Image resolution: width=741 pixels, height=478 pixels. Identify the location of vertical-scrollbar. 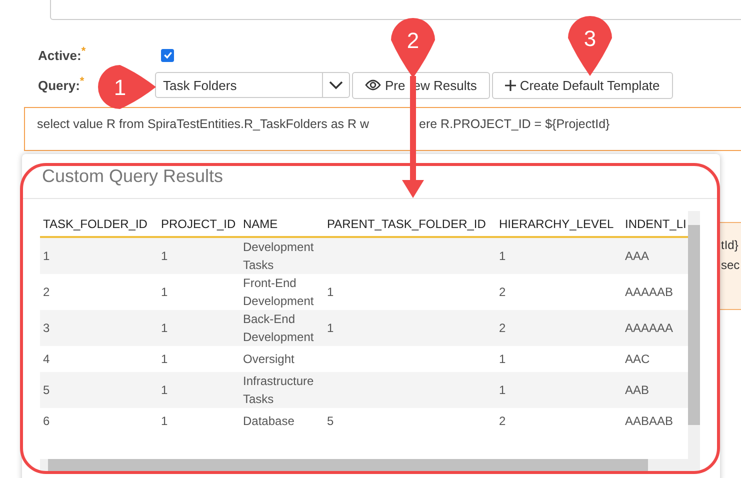
(694, 335).